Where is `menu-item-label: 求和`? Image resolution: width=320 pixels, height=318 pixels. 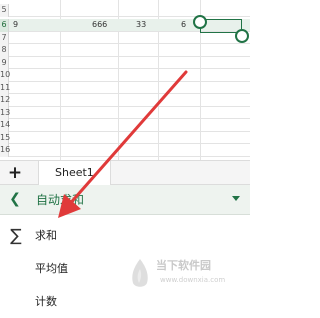
menu-item-label: 求和 is located at coordinates (46, 235).